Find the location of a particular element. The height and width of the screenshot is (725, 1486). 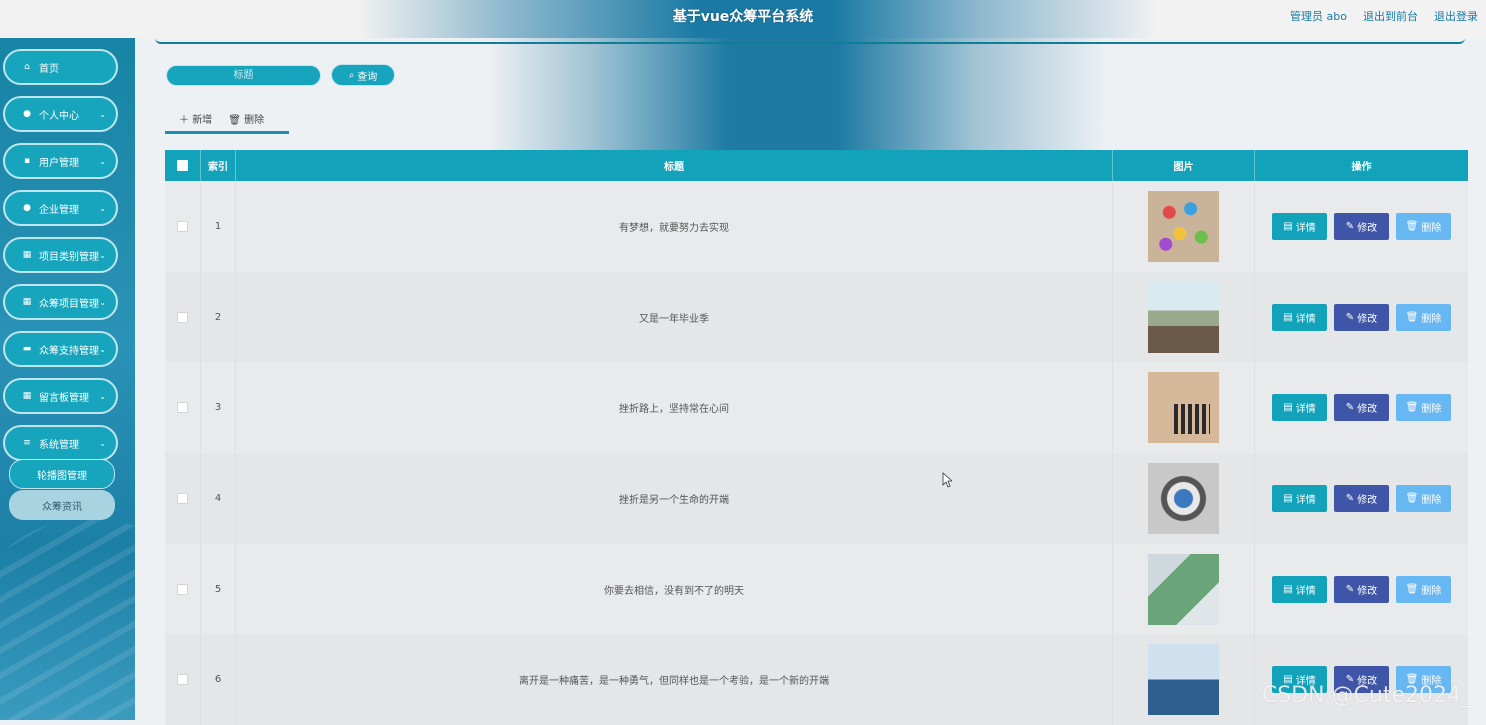

header-title: 标题 is located at coordinates (674, 165).